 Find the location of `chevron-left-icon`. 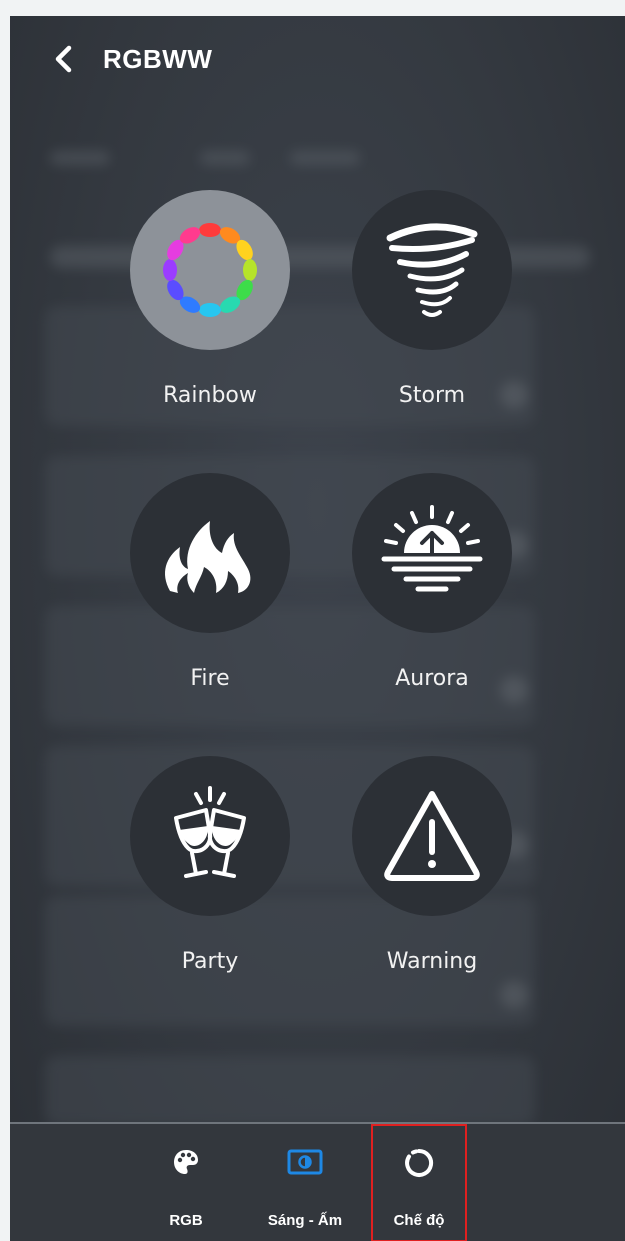

chevron-left-icon is located at coordinates (63, 59).